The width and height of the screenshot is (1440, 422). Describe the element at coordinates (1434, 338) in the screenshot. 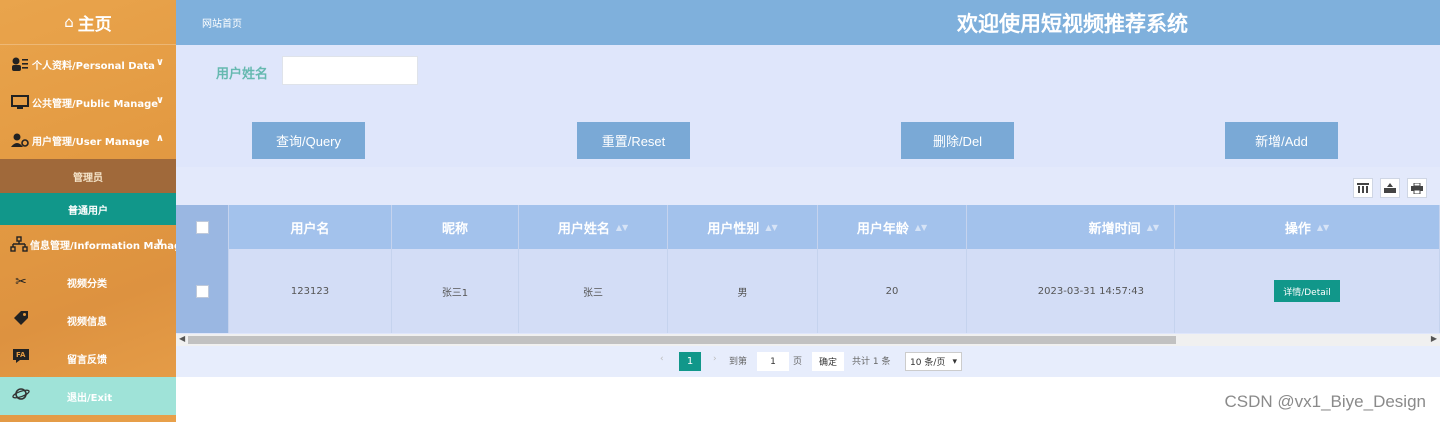

I see `scroll-right-icon: ▶` at that location.